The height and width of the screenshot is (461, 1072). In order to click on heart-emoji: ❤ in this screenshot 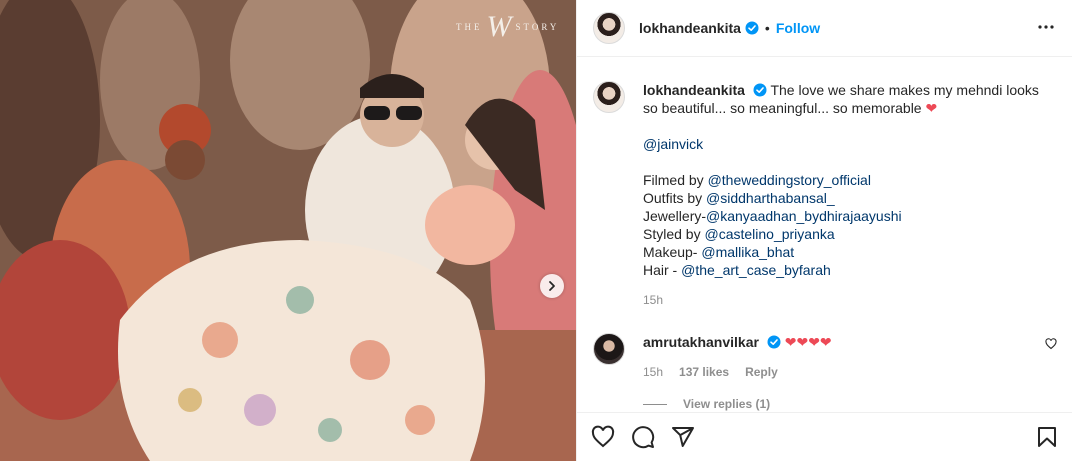, I will do `click(931, 108)`.